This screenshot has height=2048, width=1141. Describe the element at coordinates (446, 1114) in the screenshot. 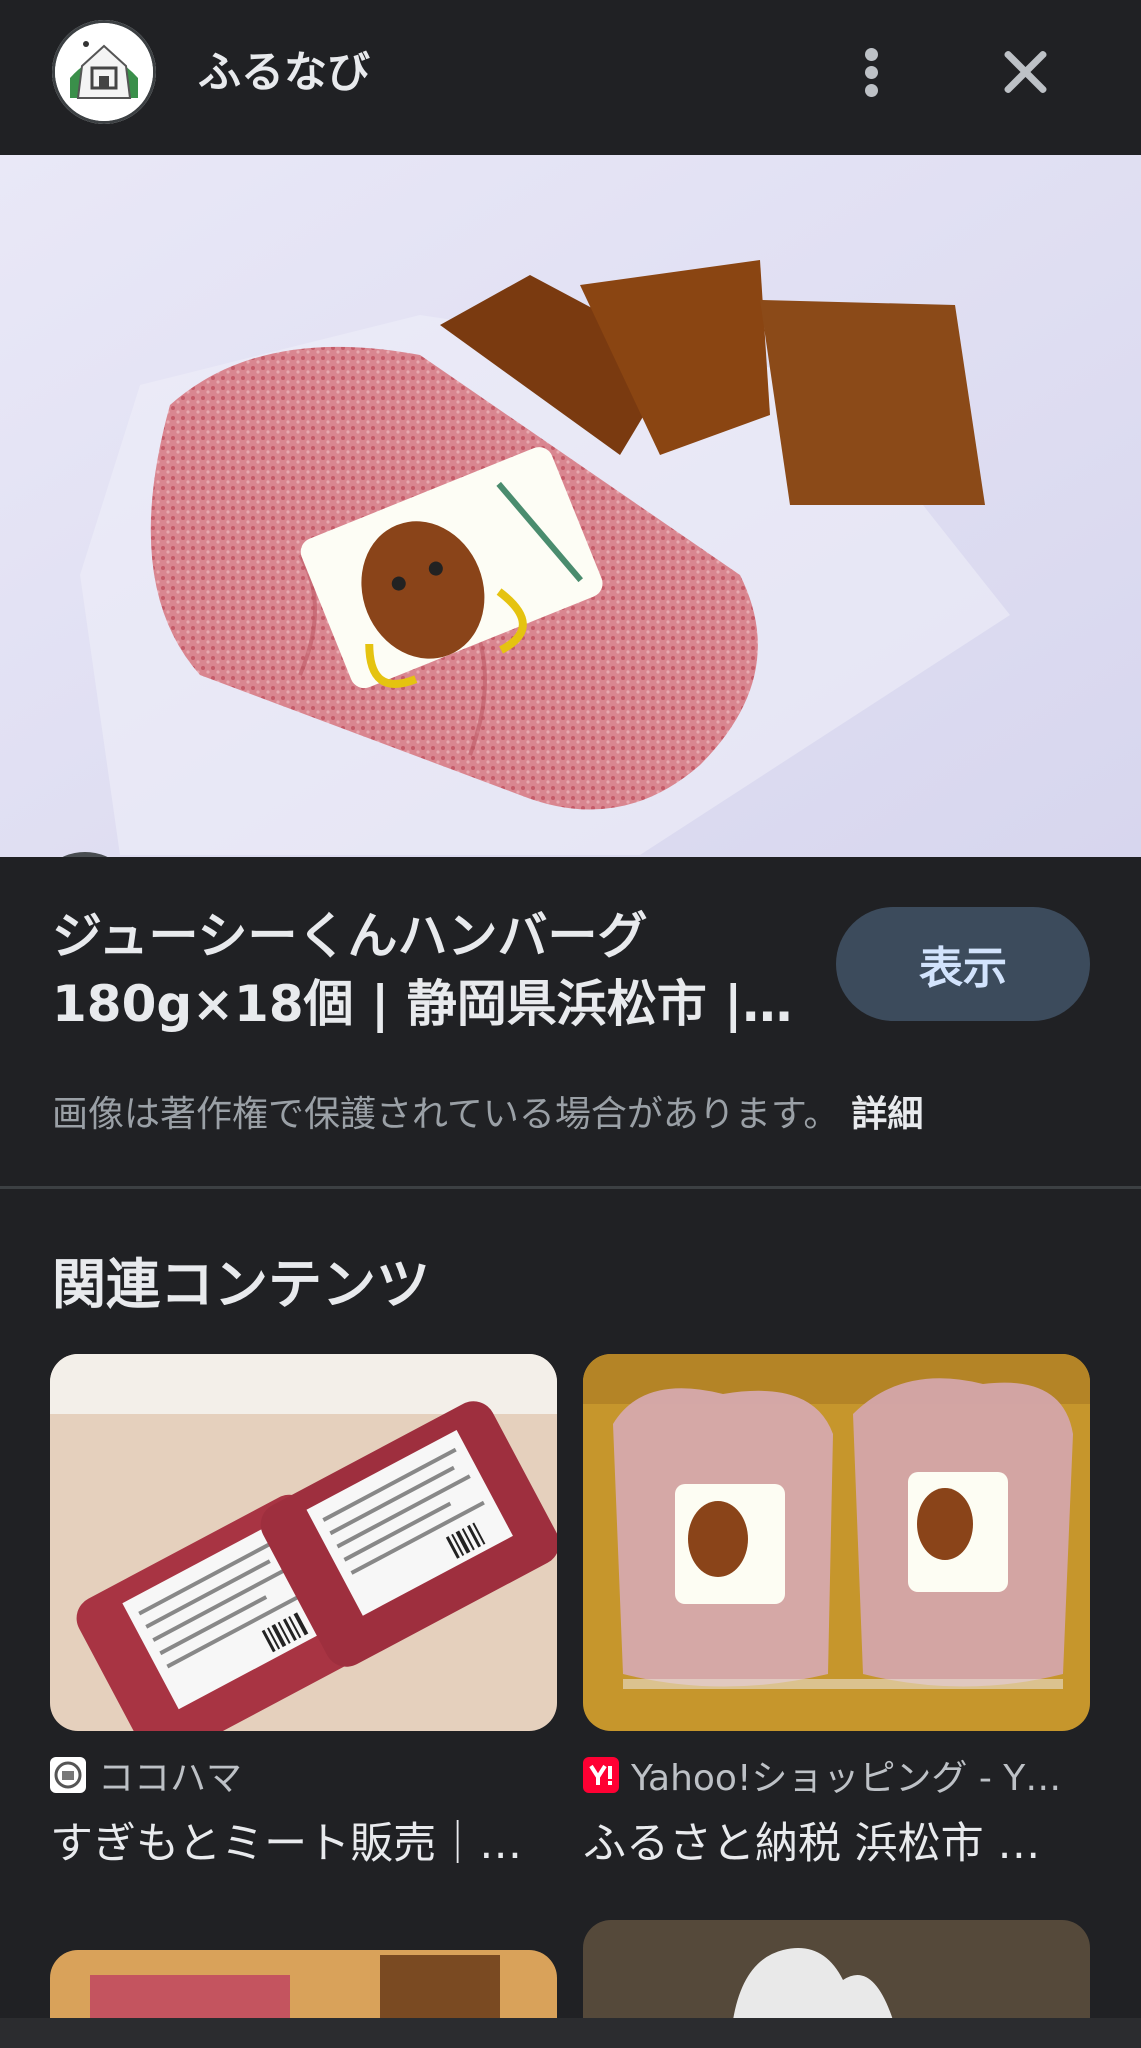

I see `copyright-text: 画像は著作権で保護されている場合があります。` at that location.